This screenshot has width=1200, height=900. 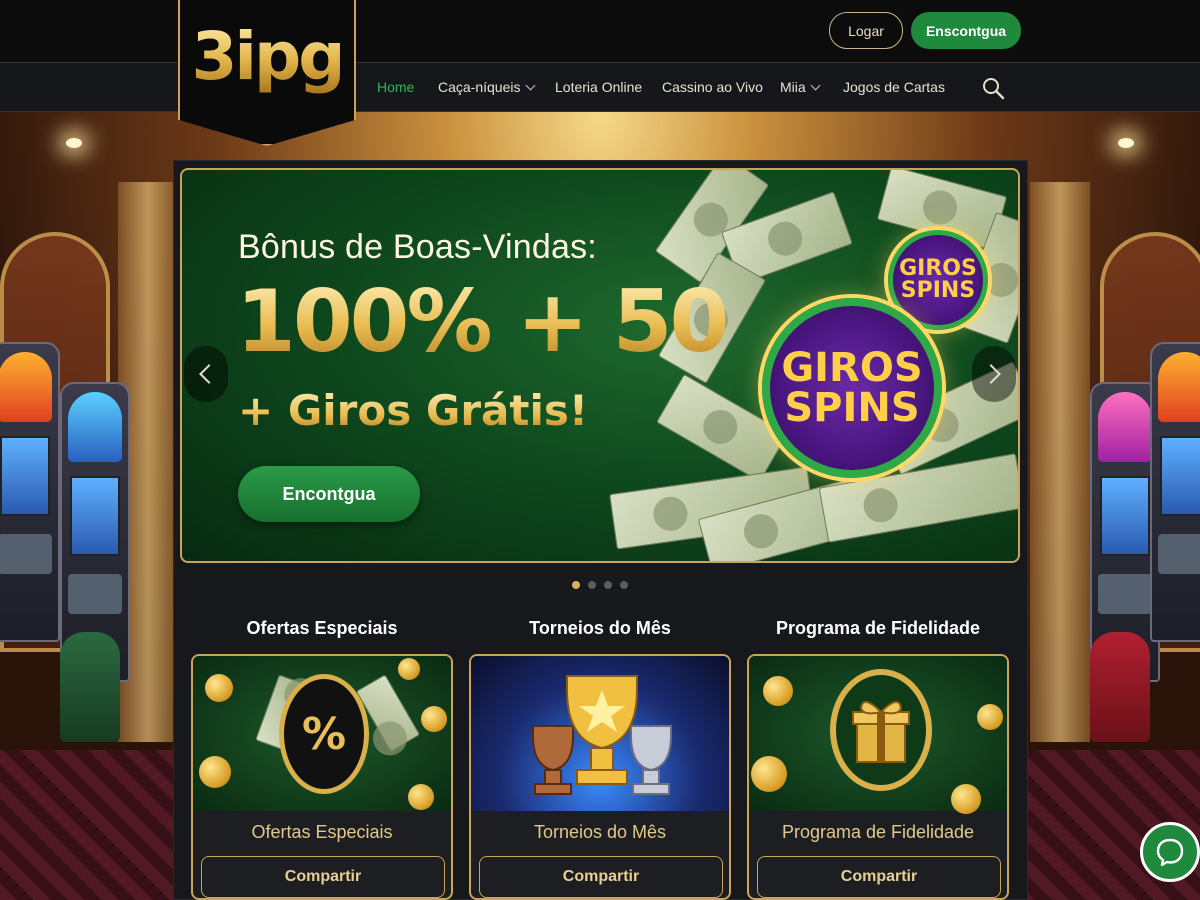 I want to click on nav-item-label: Caça-níqueis, so click(x=479, y=87).